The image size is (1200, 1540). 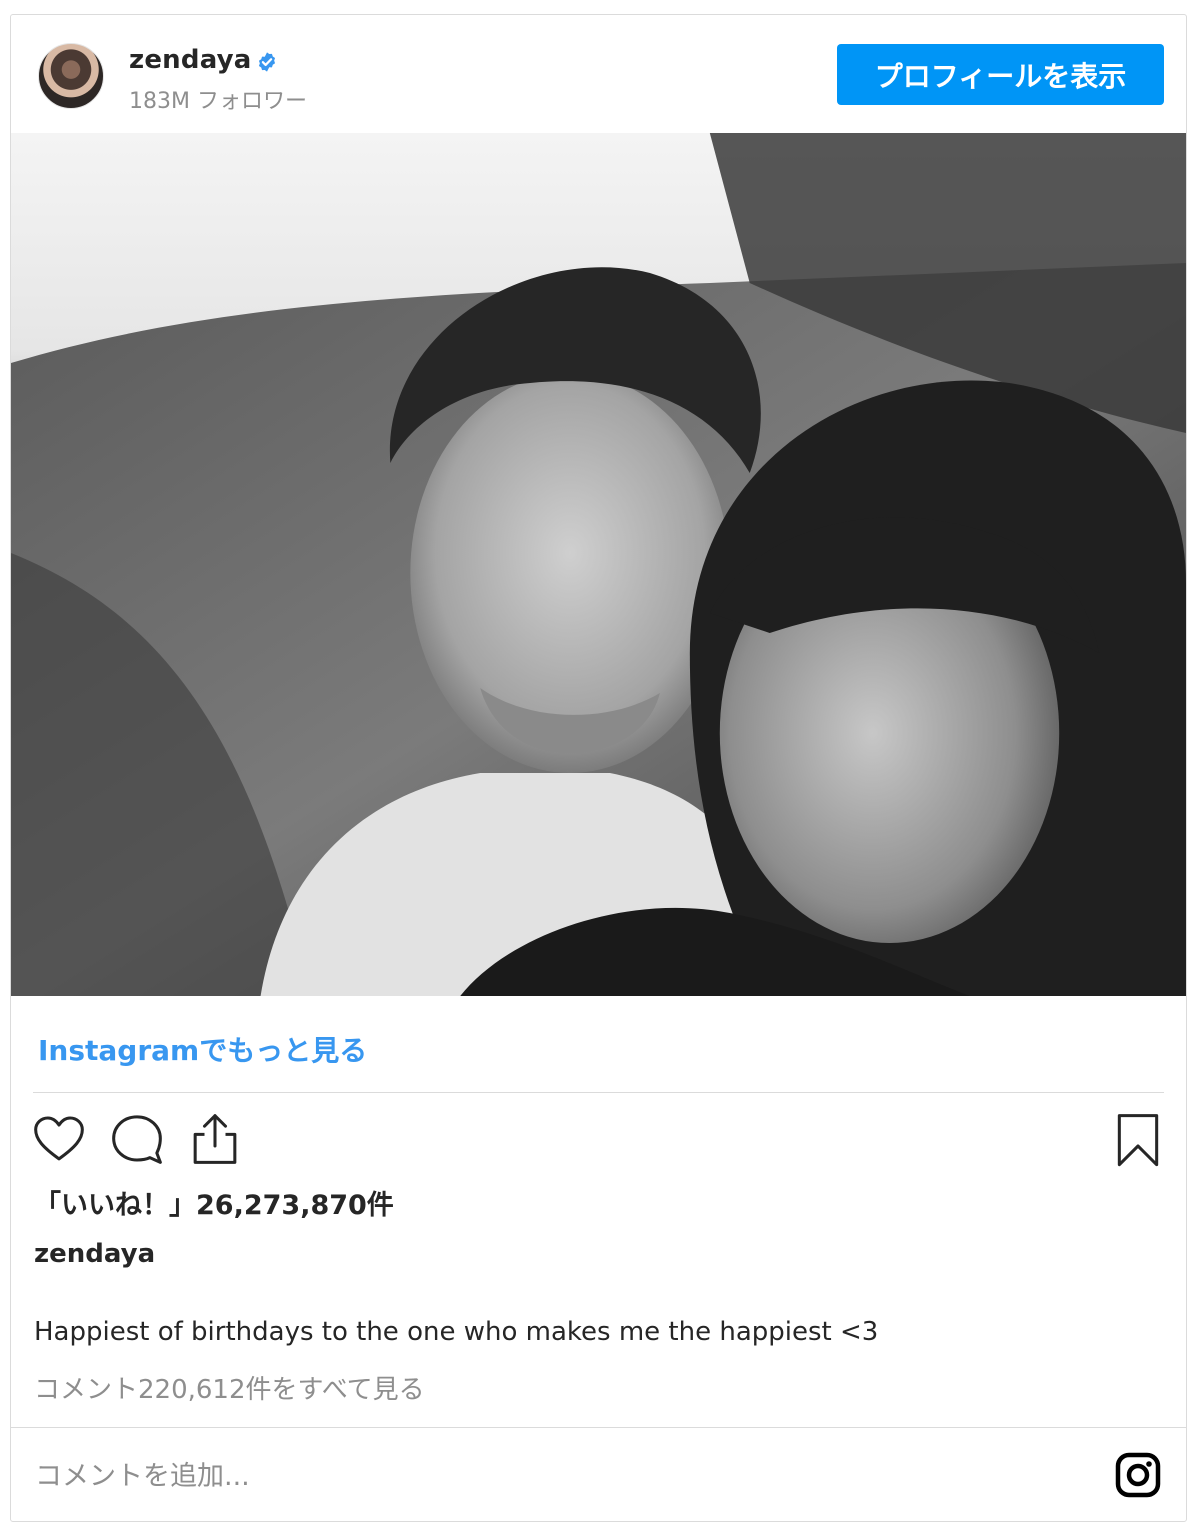 I want to click on bookmark-icon, so click(x=1138, y=1139).